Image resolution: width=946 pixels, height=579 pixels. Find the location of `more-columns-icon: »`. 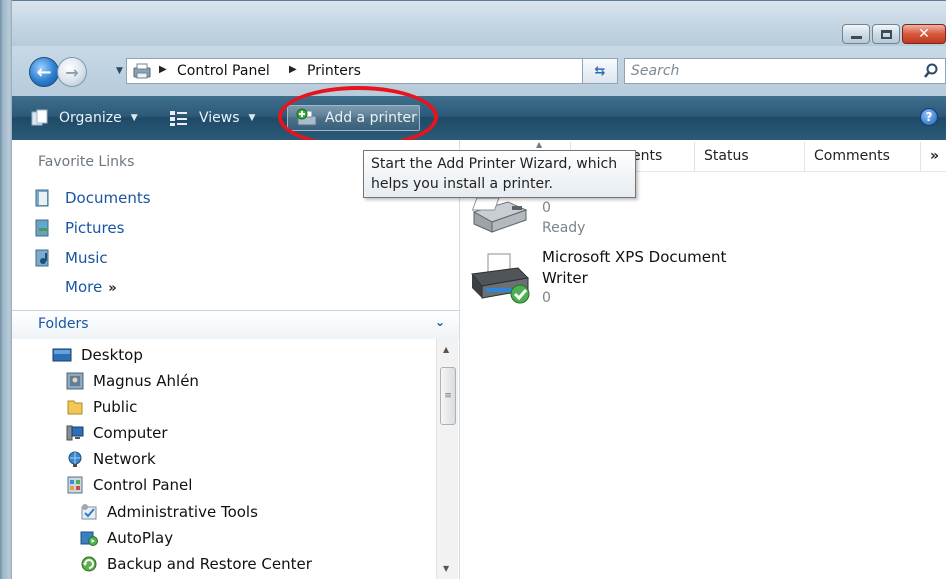

more-columns-icon: » is located at coordinates (934, 156).